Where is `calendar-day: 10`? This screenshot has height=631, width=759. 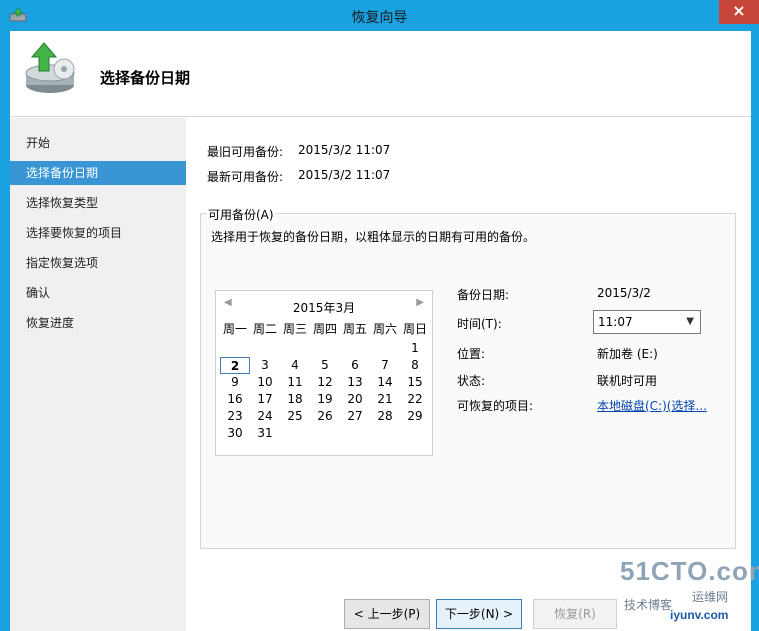
calendar-day: 10 is located at coordinates (265, 382).